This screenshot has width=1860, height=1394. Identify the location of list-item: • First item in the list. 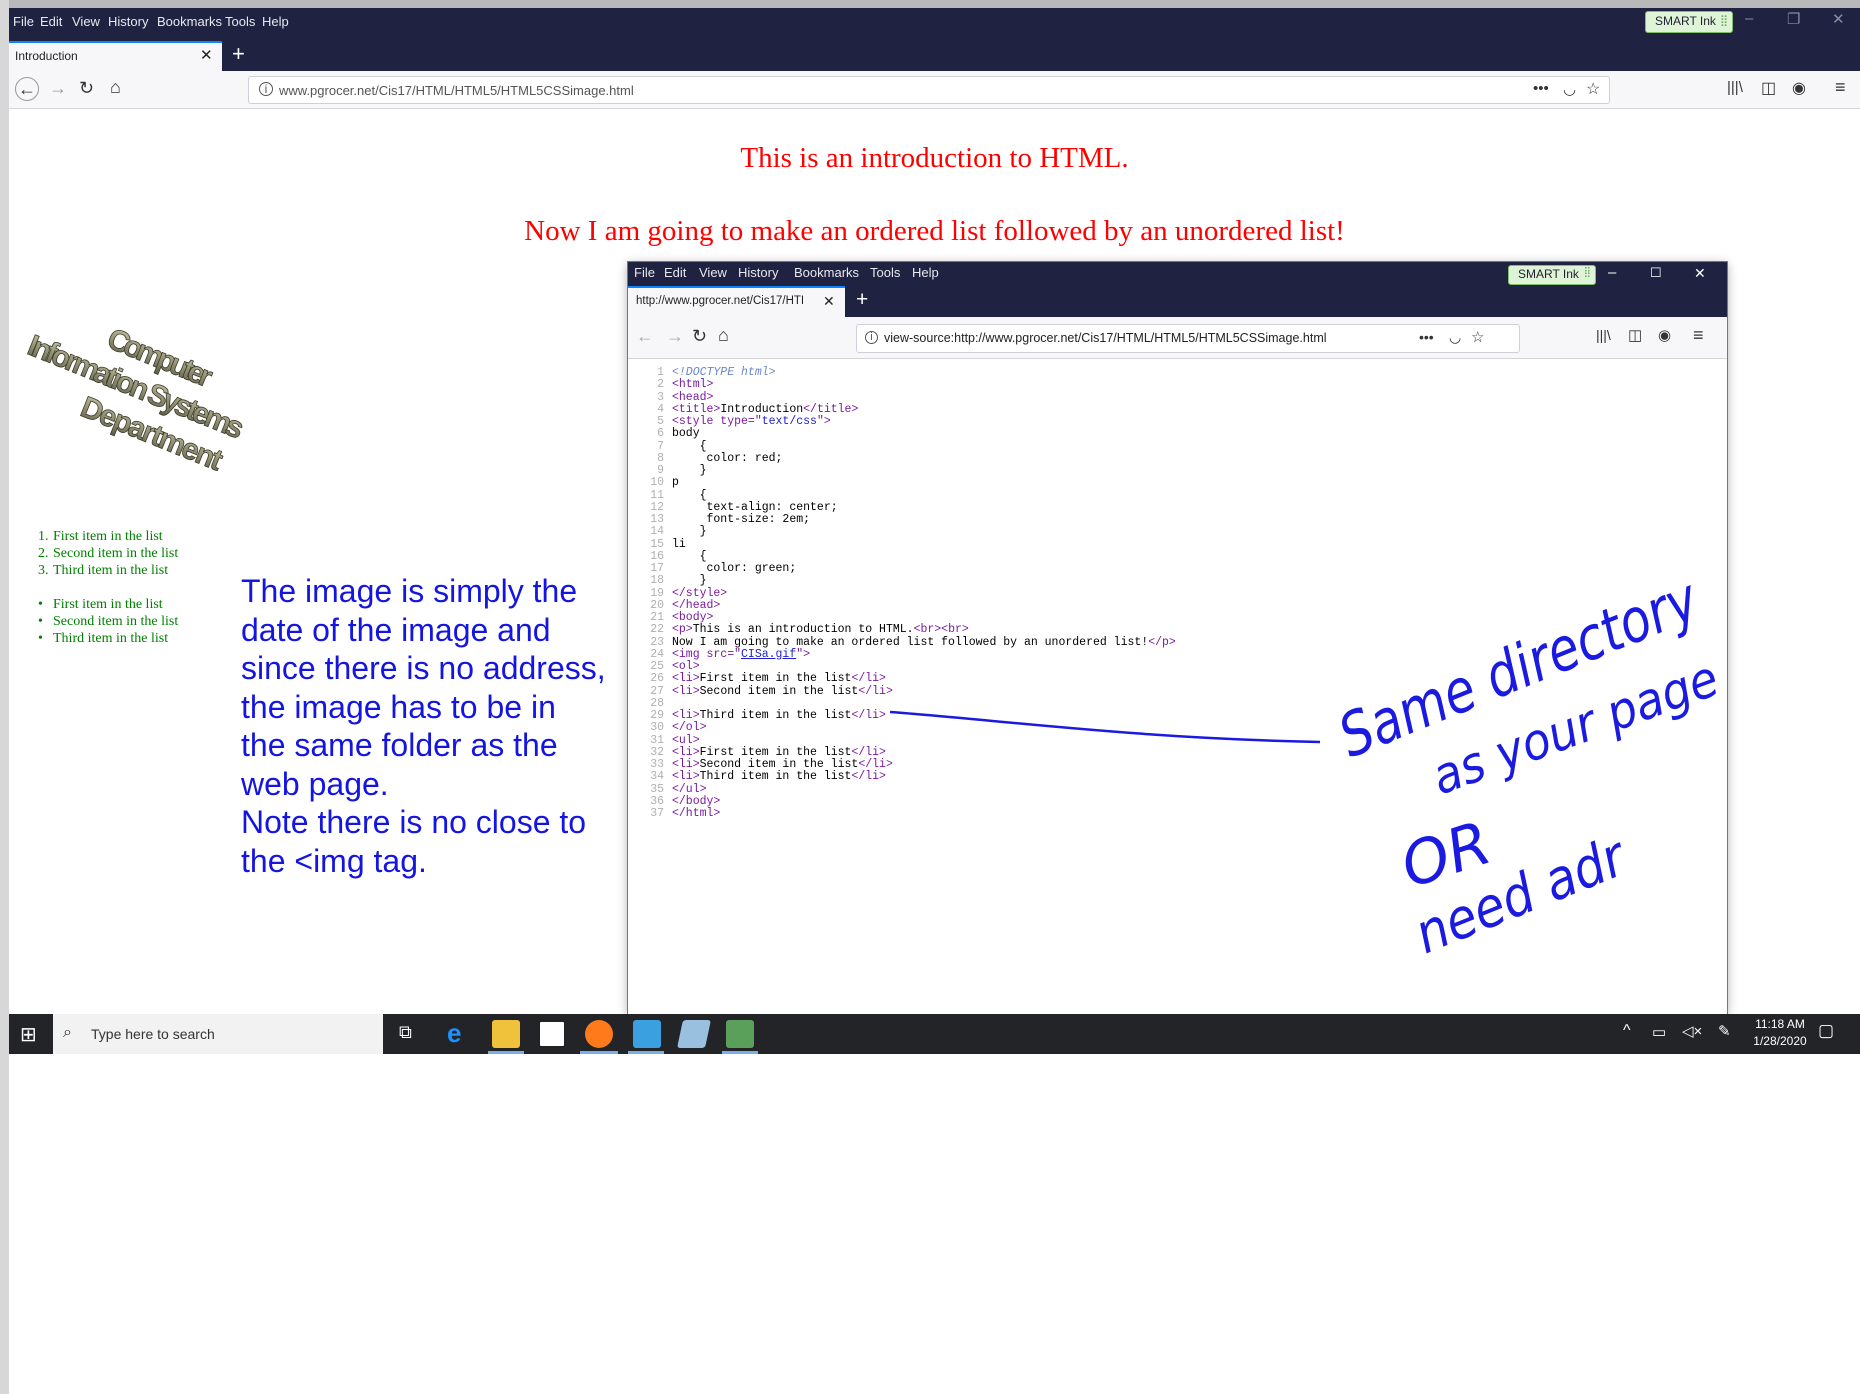
(108, 604).